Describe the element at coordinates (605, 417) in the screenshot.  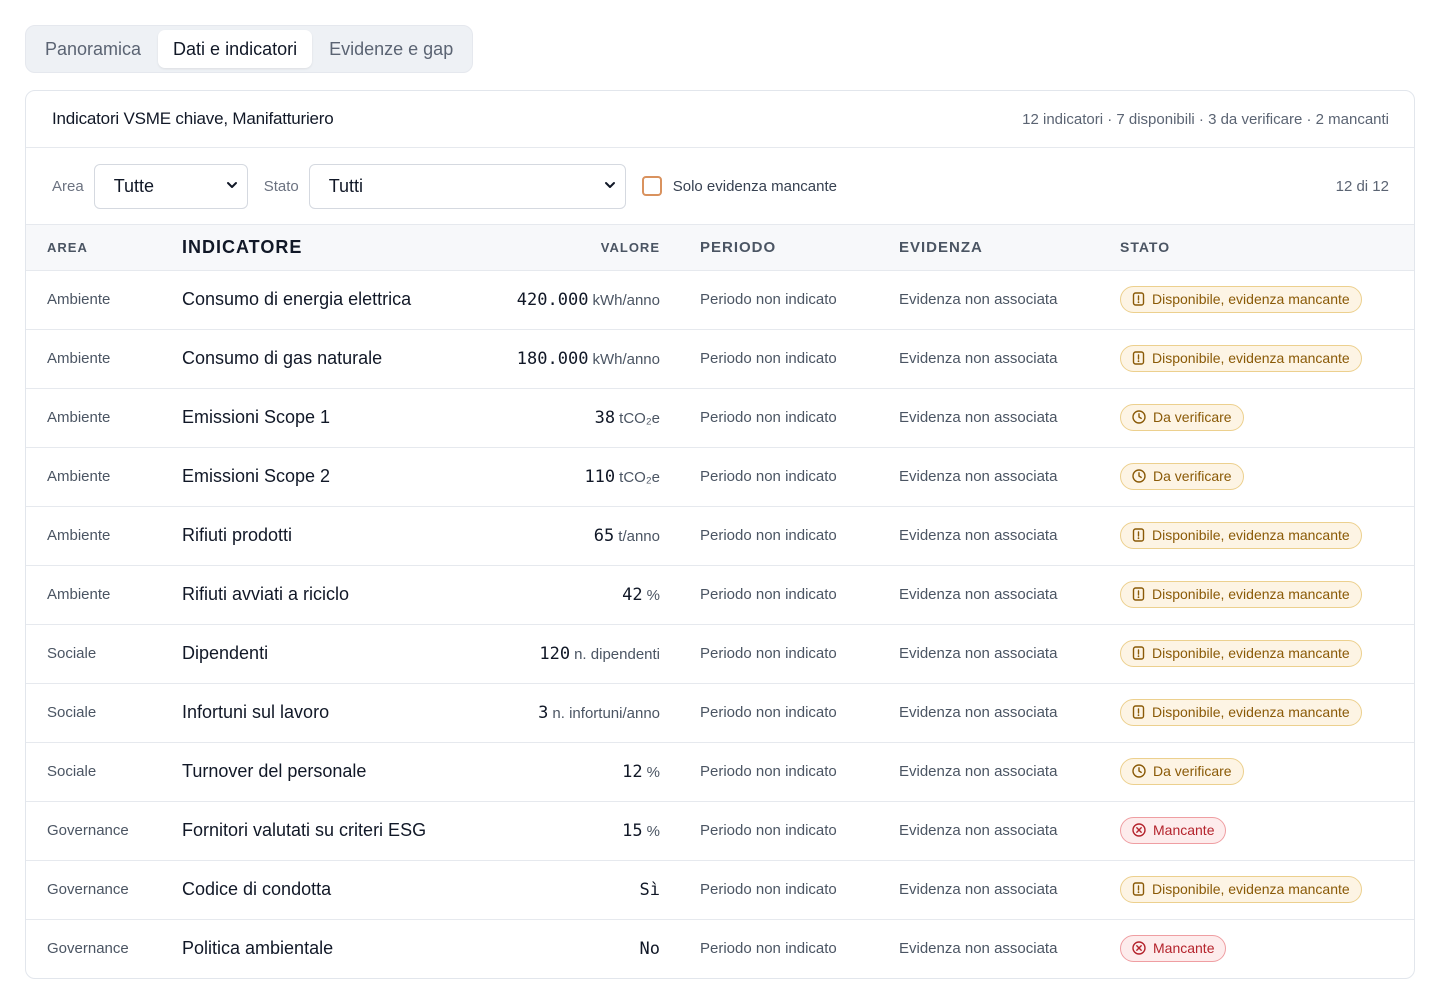
I see `value-number: 38` at that location.